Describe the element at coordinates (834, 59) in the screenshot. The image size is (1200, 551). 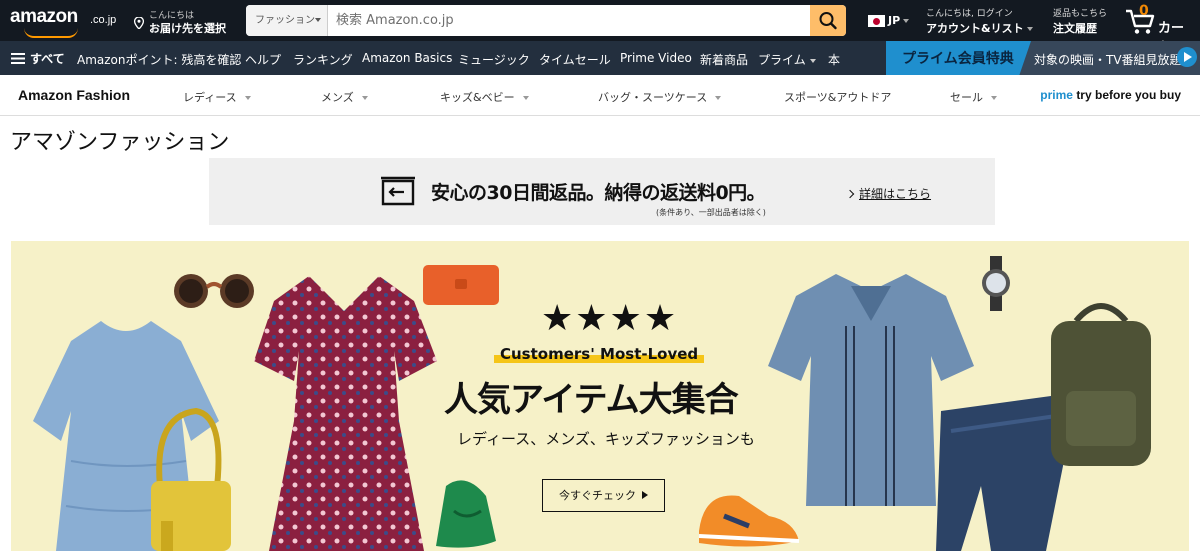
I see `nav-item-books: 本` at that location.